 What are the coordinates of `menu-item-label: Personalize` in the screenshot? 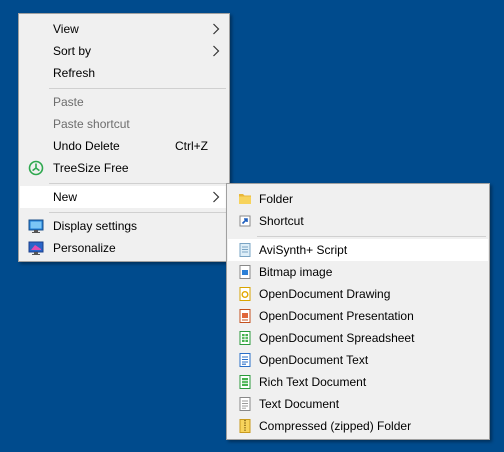 It's located at (84, 248).